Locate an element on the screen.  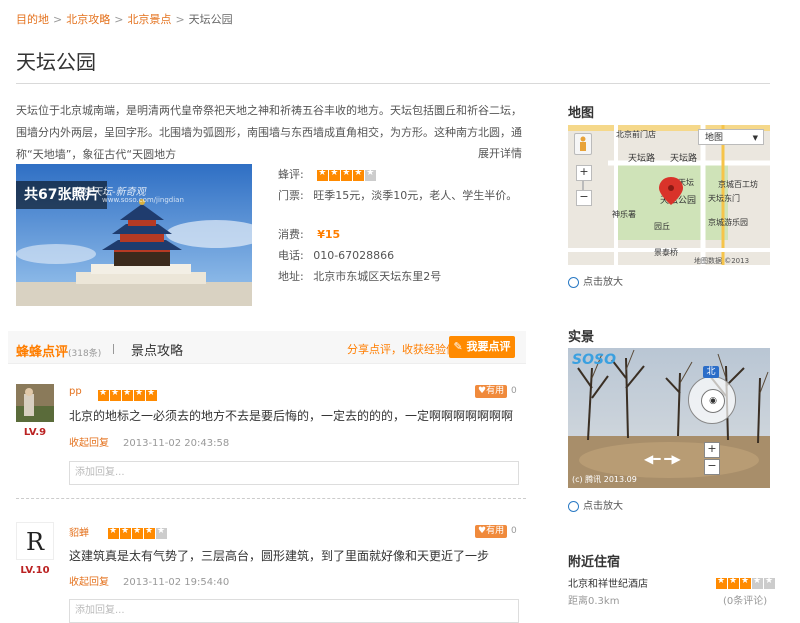
avatar-image: R is located at coordinates (35, 541).